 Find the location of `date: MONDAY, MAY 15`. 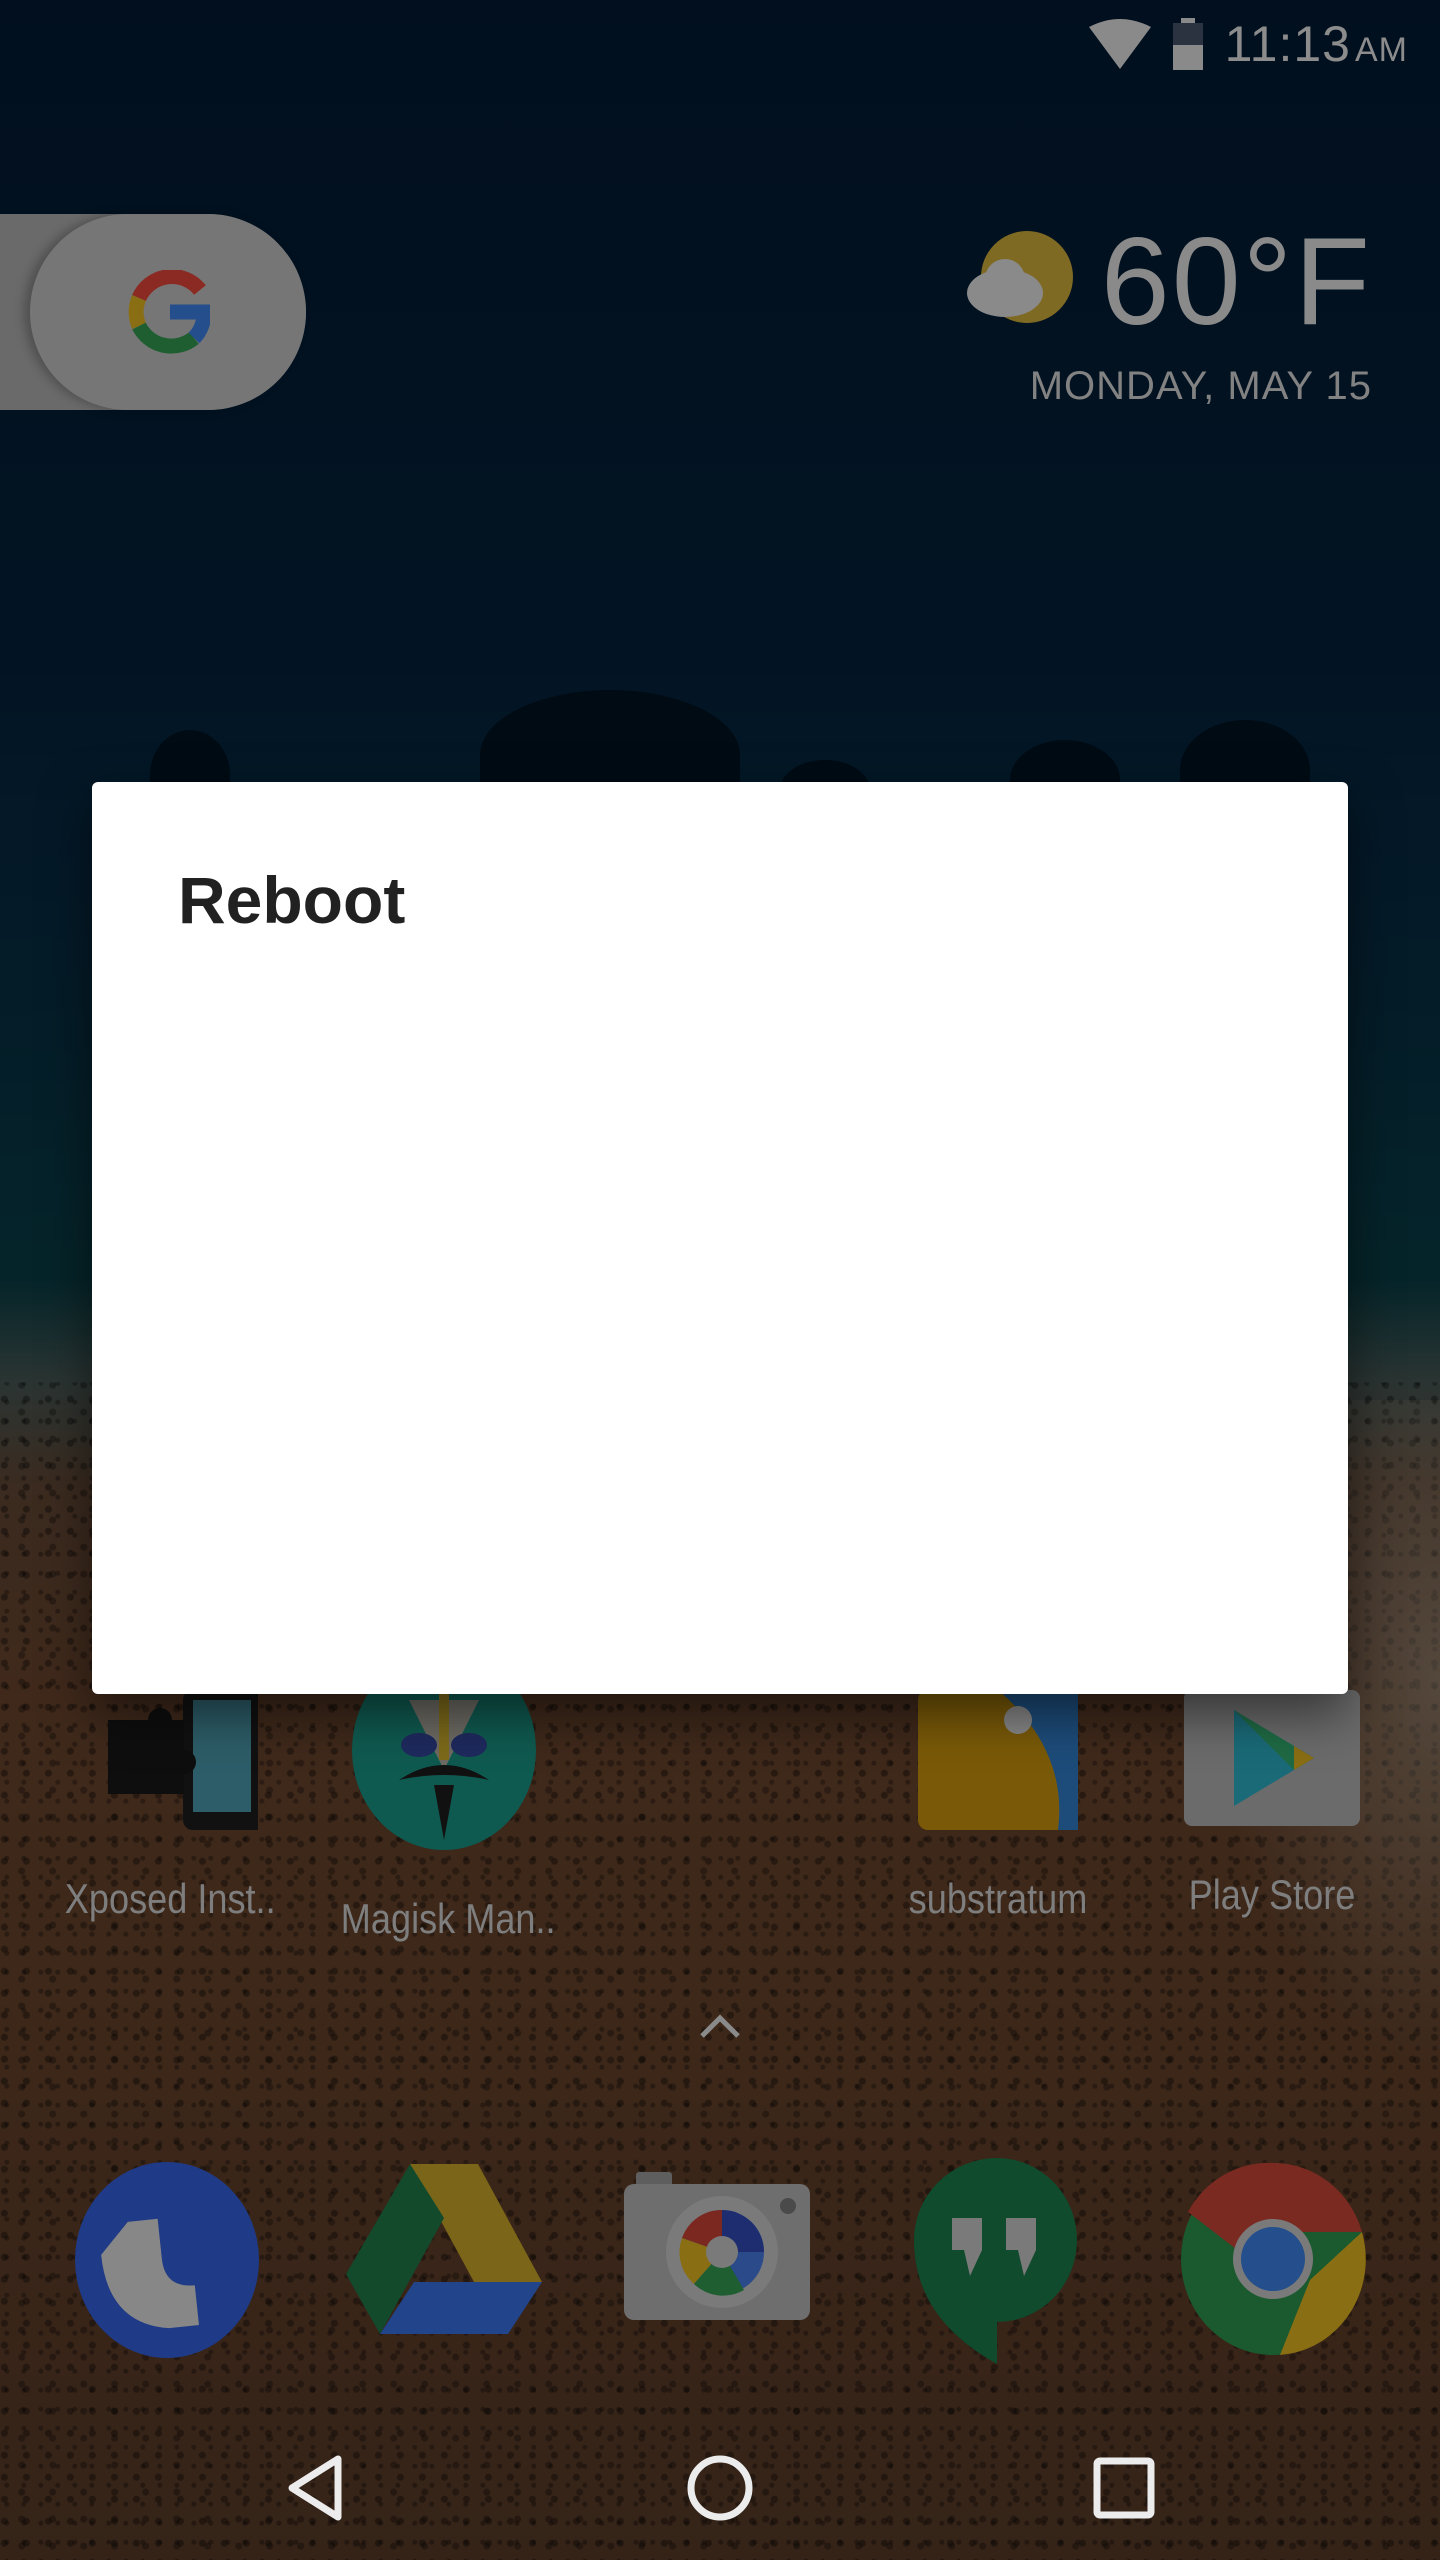

date: MONDAY, MAY 15 is located at coordinates (1201, 386).